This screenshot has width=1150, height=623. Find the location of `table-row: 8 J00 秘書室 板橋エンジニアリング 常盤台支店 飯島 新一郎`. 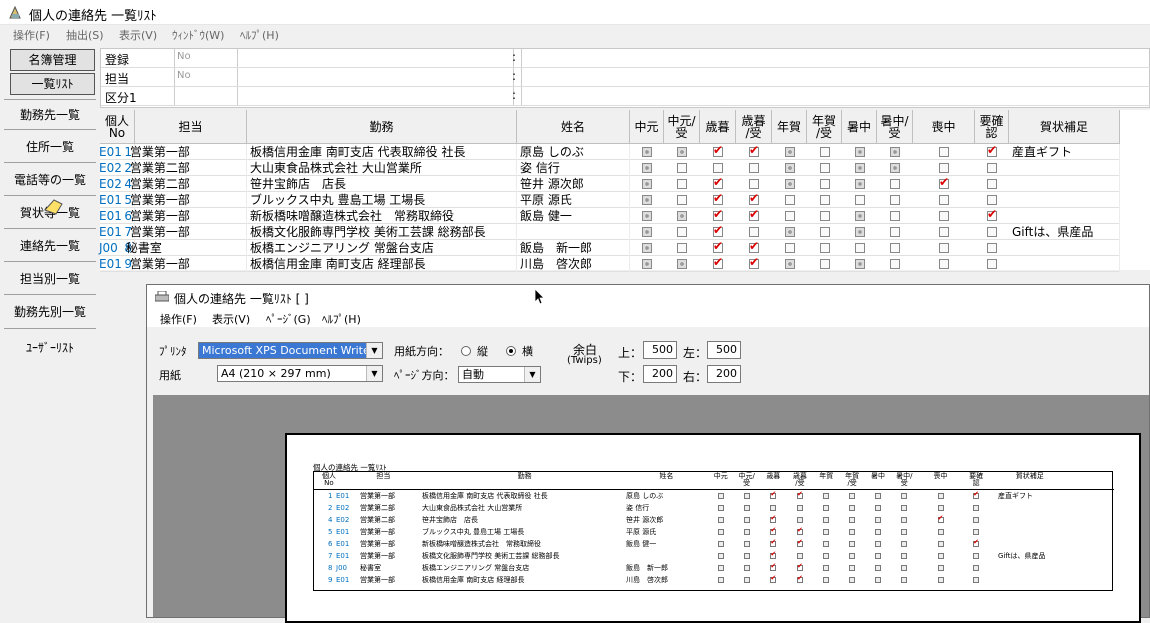

table-row: 8 J00 秘書室 板橋エンジニアリング 常盤台支店 飯島 新一郎 is located at coordinates (609, 247).